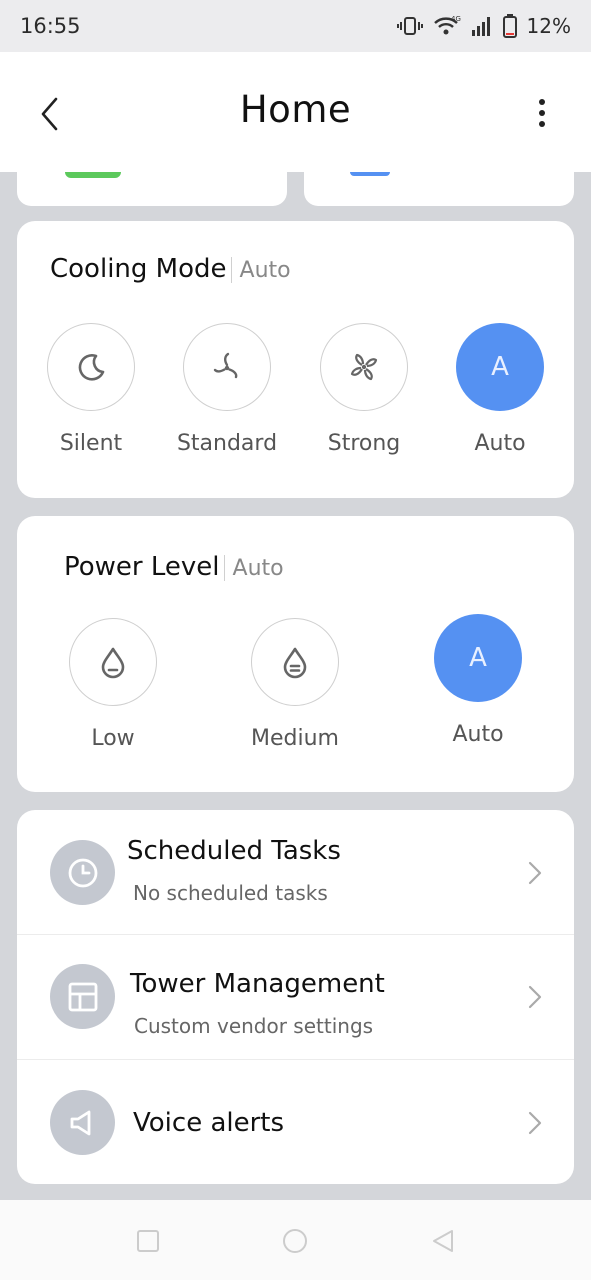 Image resolution: width=591 pixels, height=1280 pixels. I want to click on drop-medium-icon, so click(295, 663).